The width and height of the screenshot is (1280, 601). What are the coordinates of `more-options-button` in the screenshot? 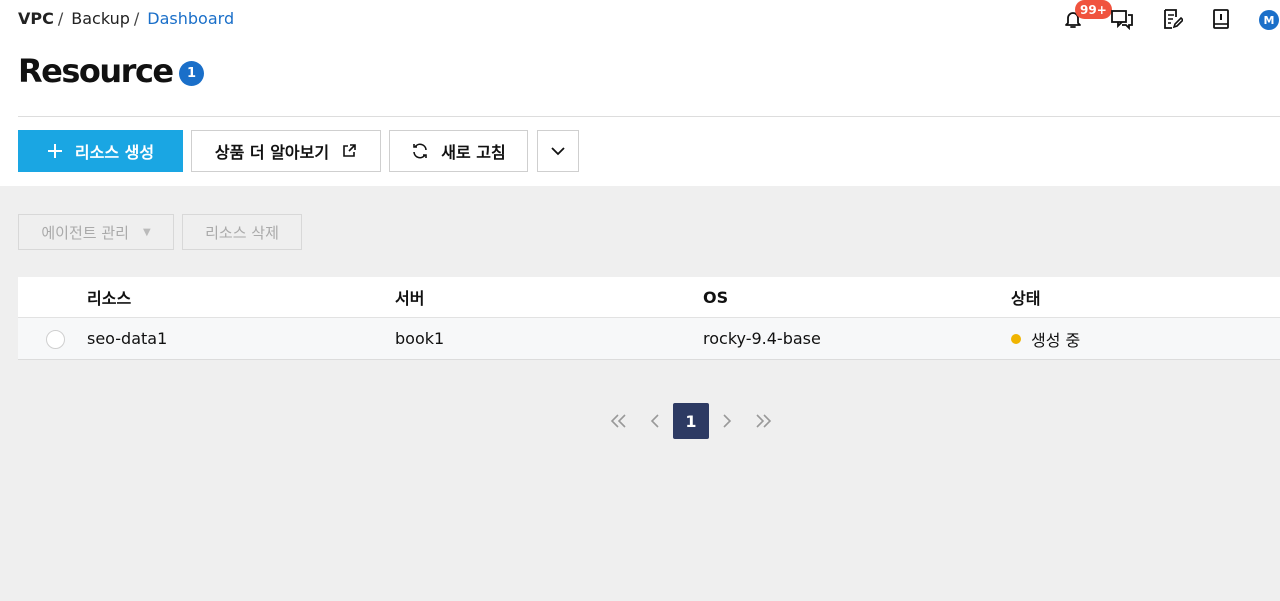 It's located at (558, 151).